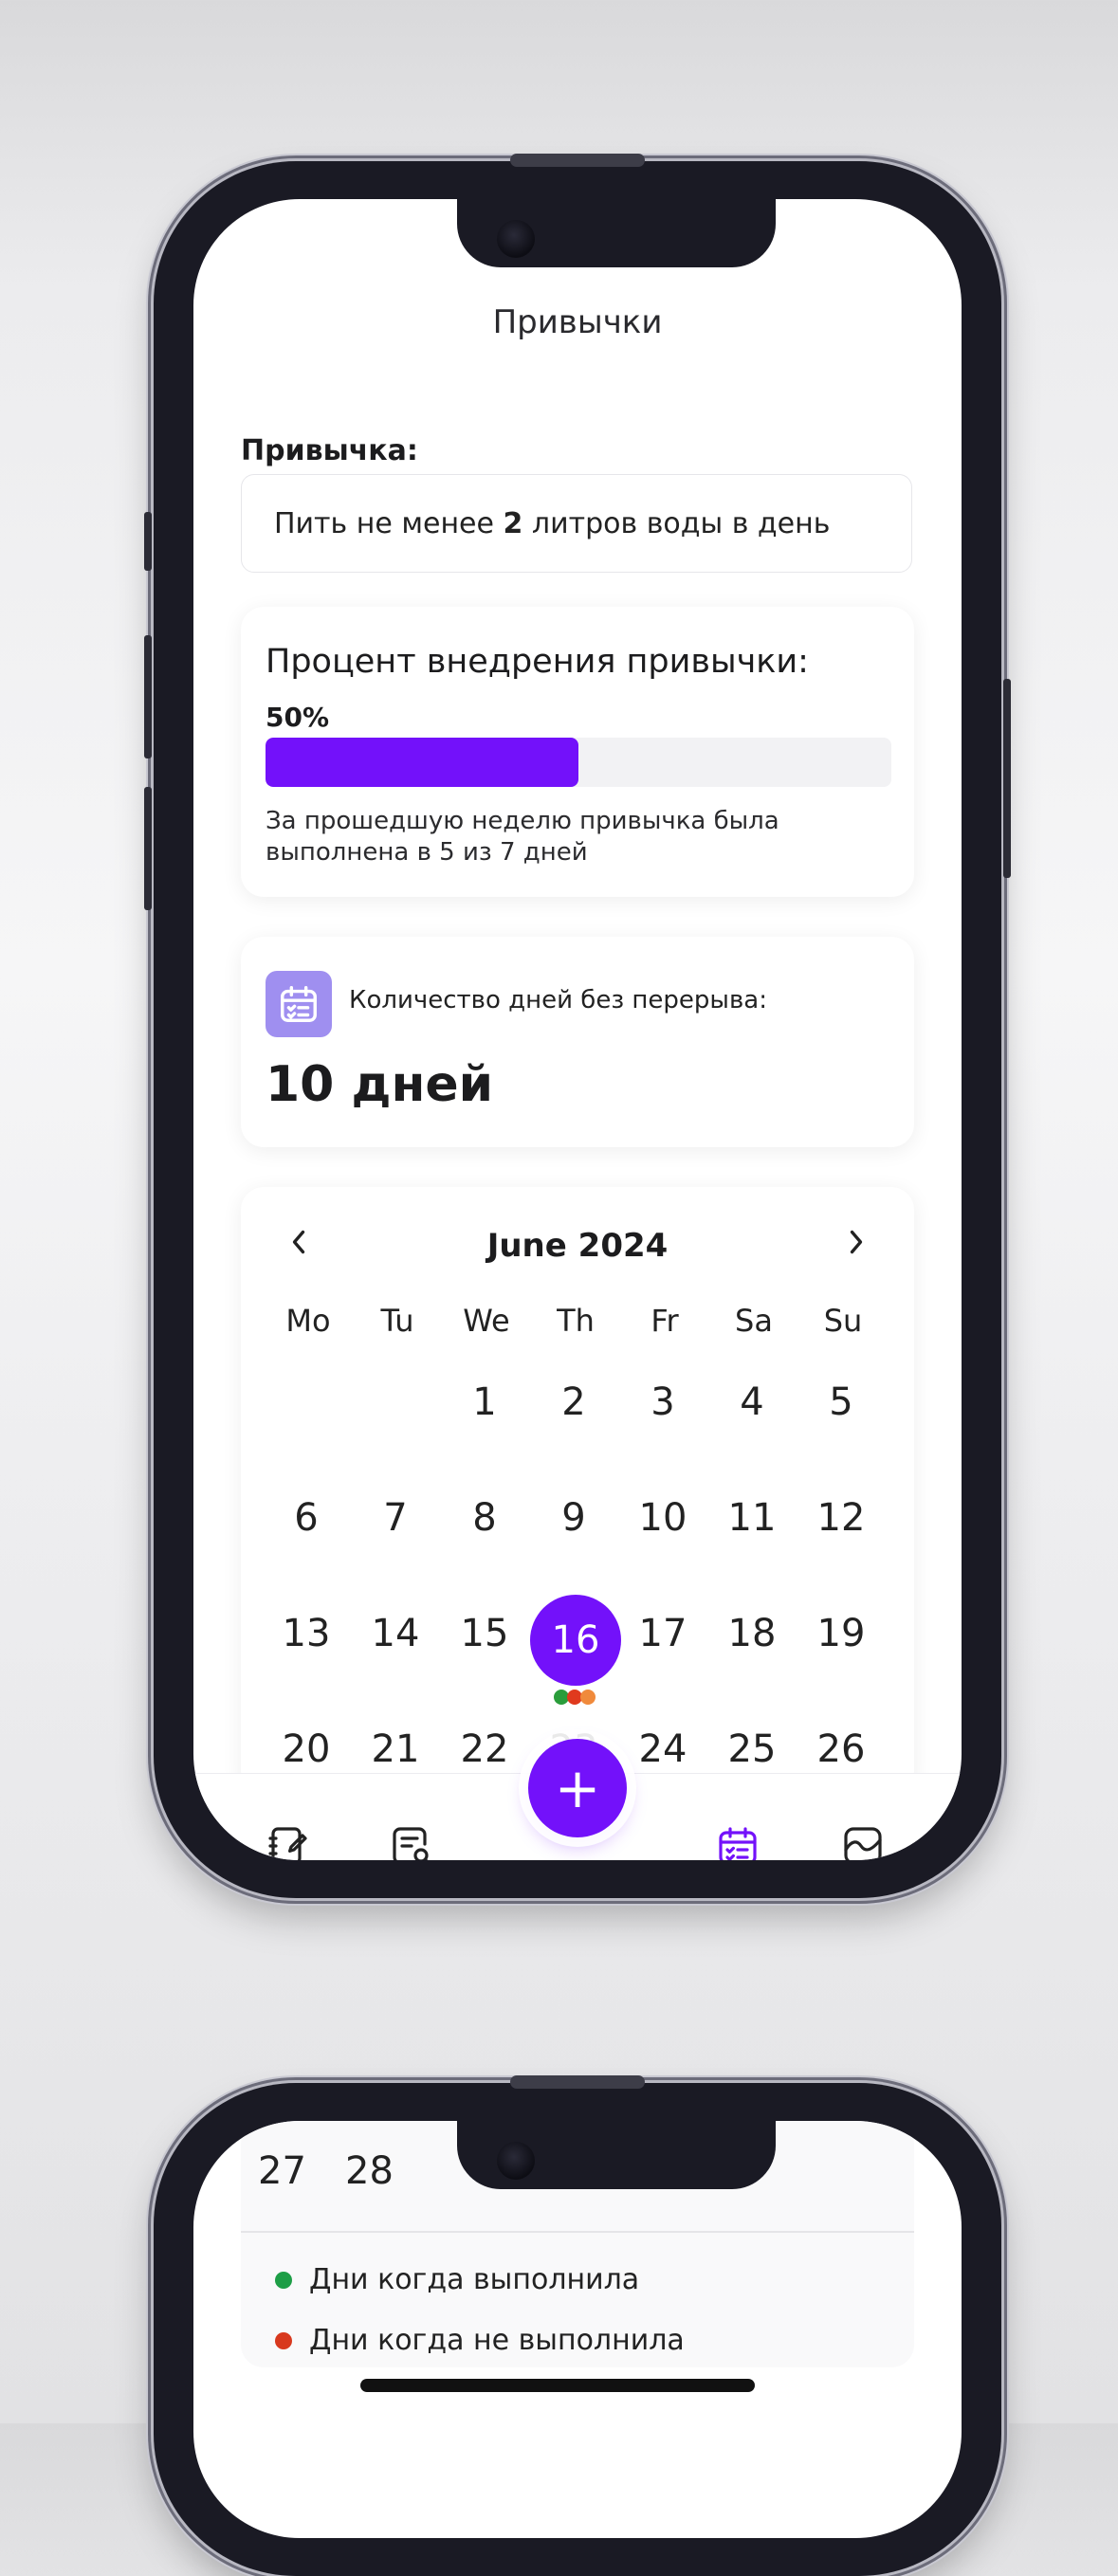  I want to click on calendar-day: 2, so click(574, 1402).